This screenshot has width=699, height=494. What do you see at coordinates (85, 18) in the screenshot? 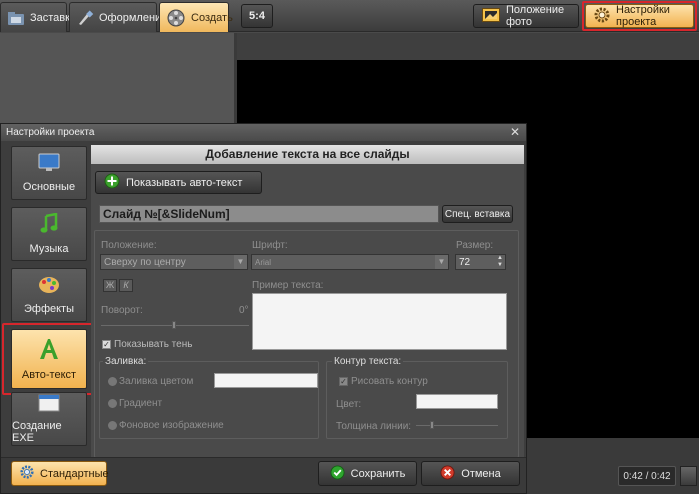
I see `brush-icon` at bounding box center [85, 18].